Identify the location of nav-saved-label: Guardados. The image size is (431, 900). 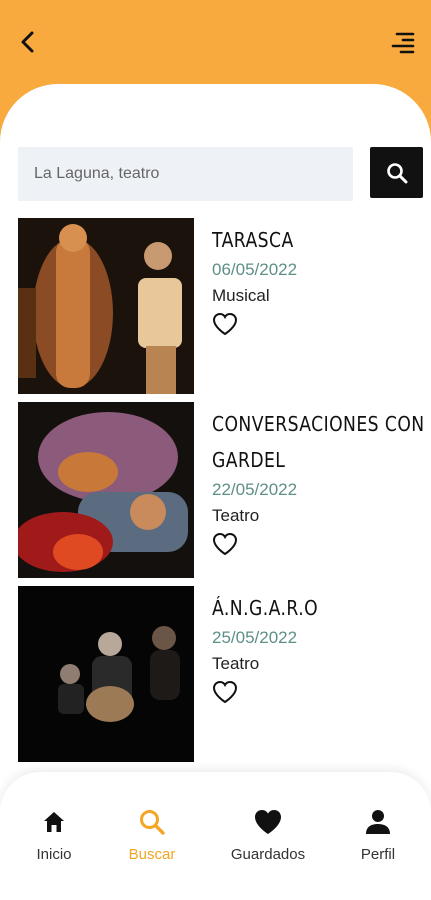
(268, 854).